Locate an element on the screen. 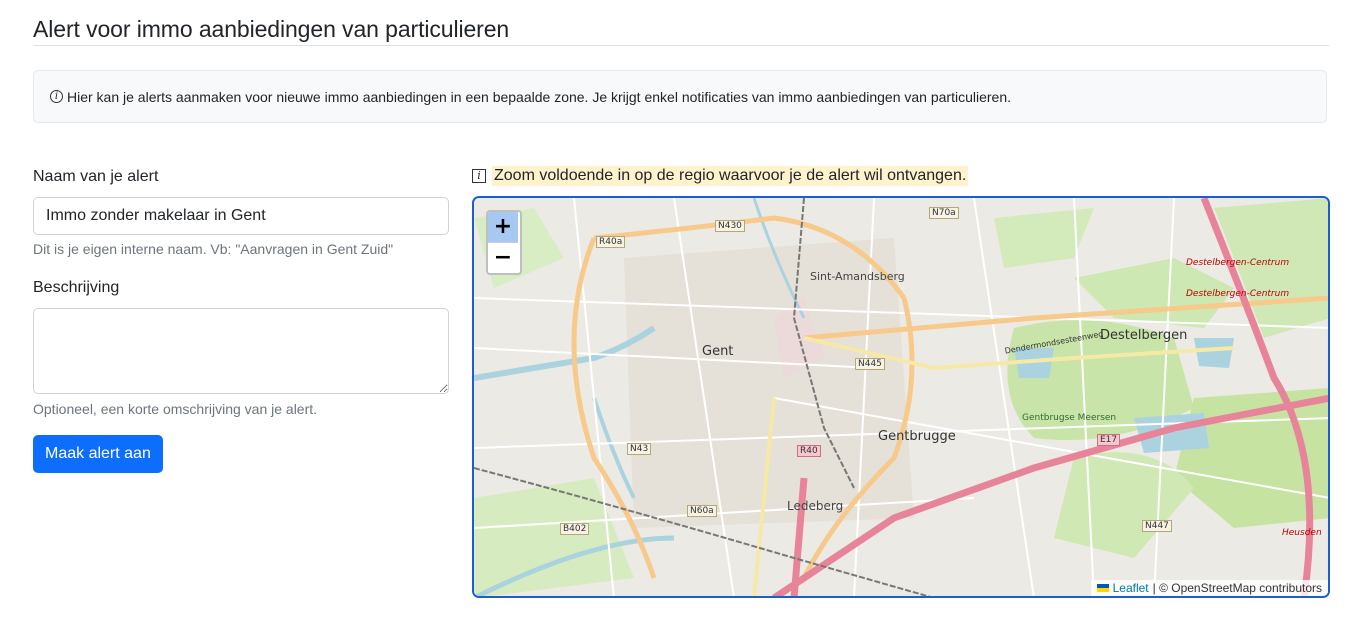 This screenshot has height=630, width=1354. zoom-in-button: + is located at coordinates (503, 227).